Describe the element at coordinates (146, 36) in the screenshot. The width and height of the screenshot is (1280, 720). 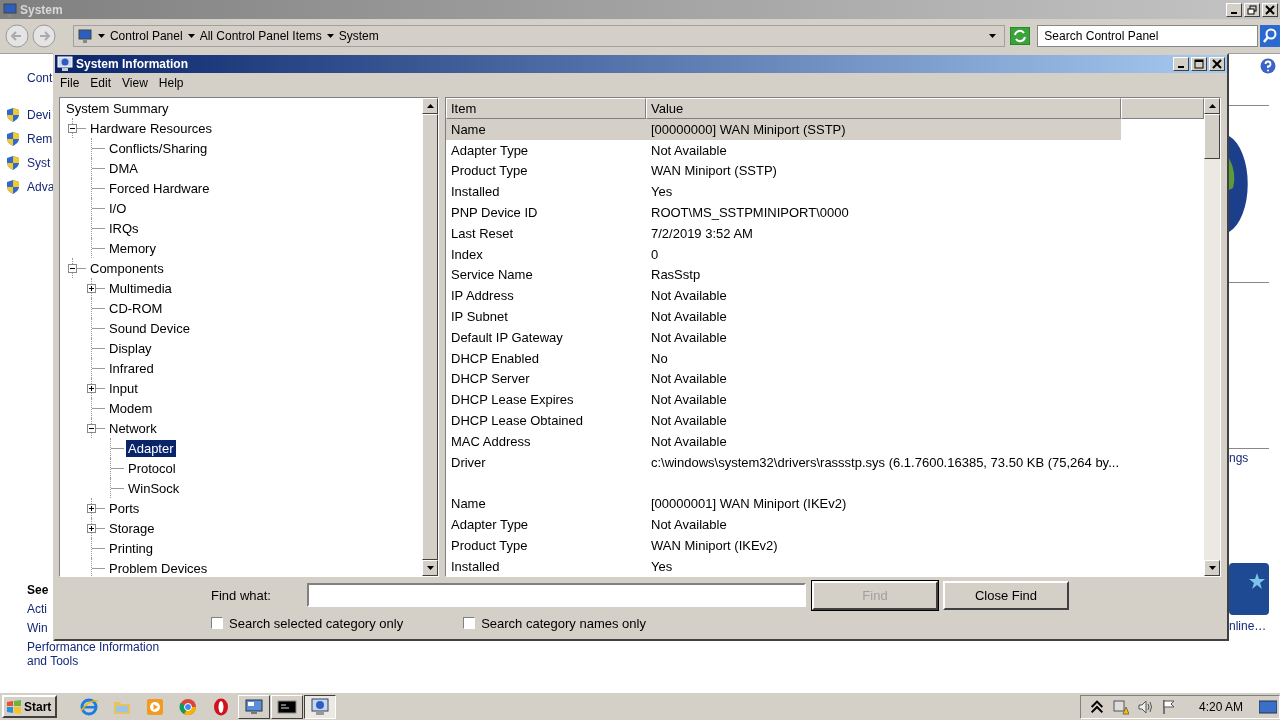
I see `breadcrumb-item: Control Panel` at that location.